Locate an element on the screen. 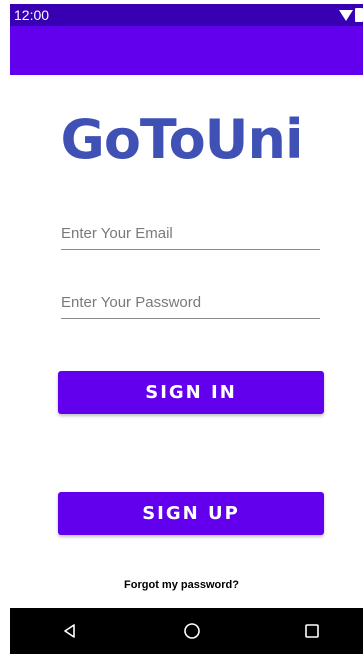 This screenshot has height=654, width=363. sign-in-label: SIGN IN is located at coordinates (191, 392).